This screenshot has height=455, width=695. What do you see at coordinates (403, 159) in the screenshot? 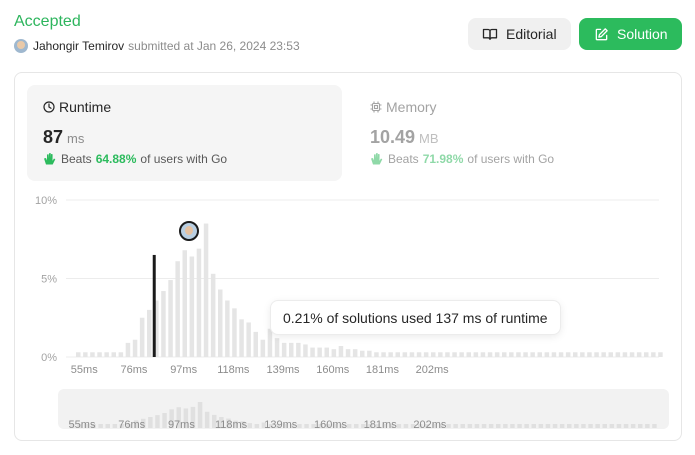
I see `memory-beats-prefix: Beats` at bounding box center [403, 159].